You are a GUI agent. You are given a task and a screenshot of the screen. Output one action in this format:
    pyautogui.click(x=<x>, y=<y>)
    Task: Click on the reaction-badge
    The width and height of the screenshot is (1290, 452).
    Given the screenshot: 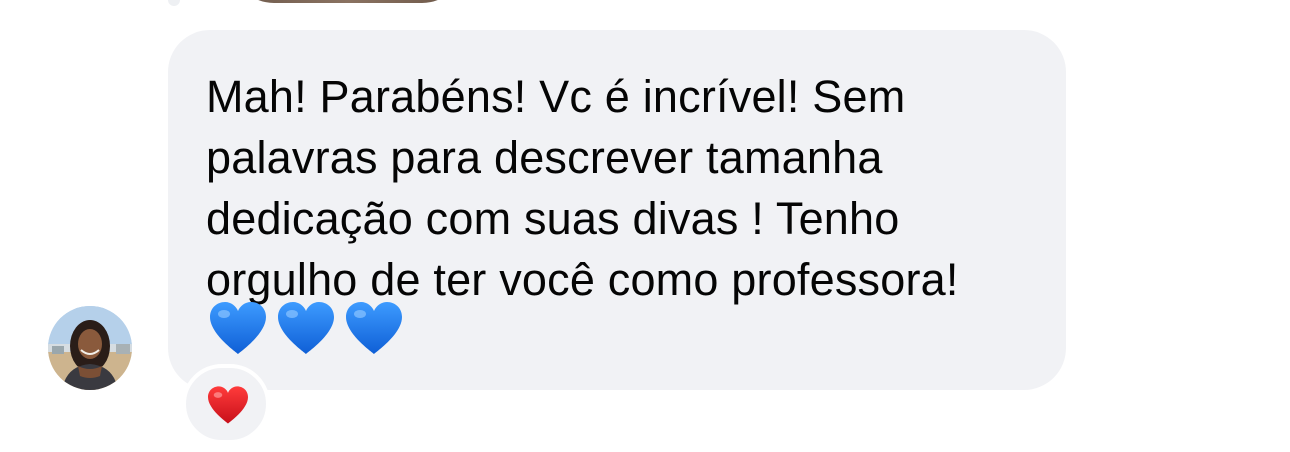 What is the action you would take?
    pyautogui.click(x=226, y=404)
    